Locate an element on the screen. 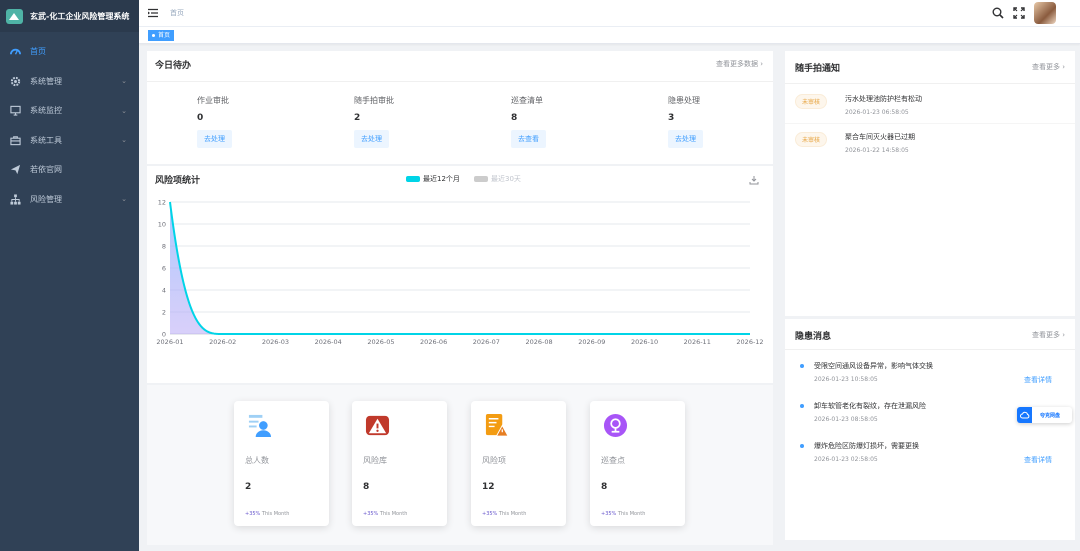  header-actions is located at coordinates (1024, 13).